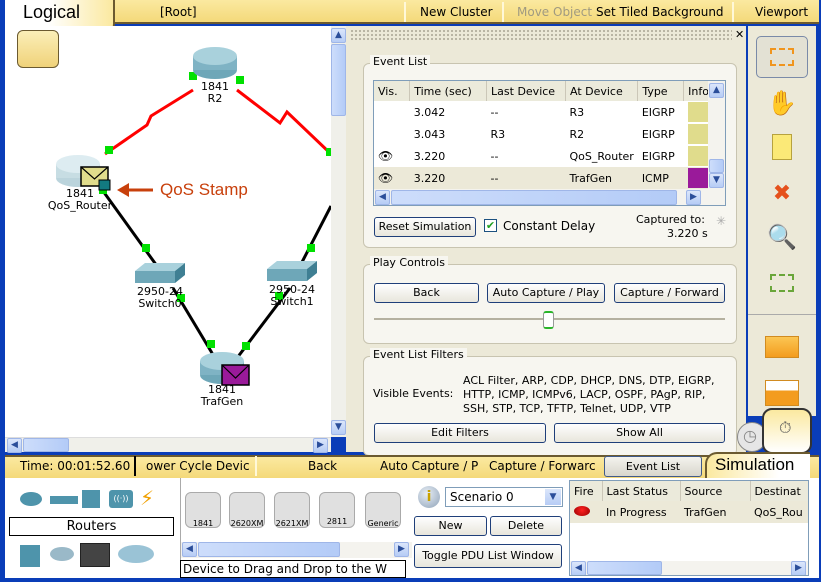 This screenshot has width=821, height=582. Describe the element at coordinates (400, 61) in the screenshot. I see `event-list-title: Event List` at that location.